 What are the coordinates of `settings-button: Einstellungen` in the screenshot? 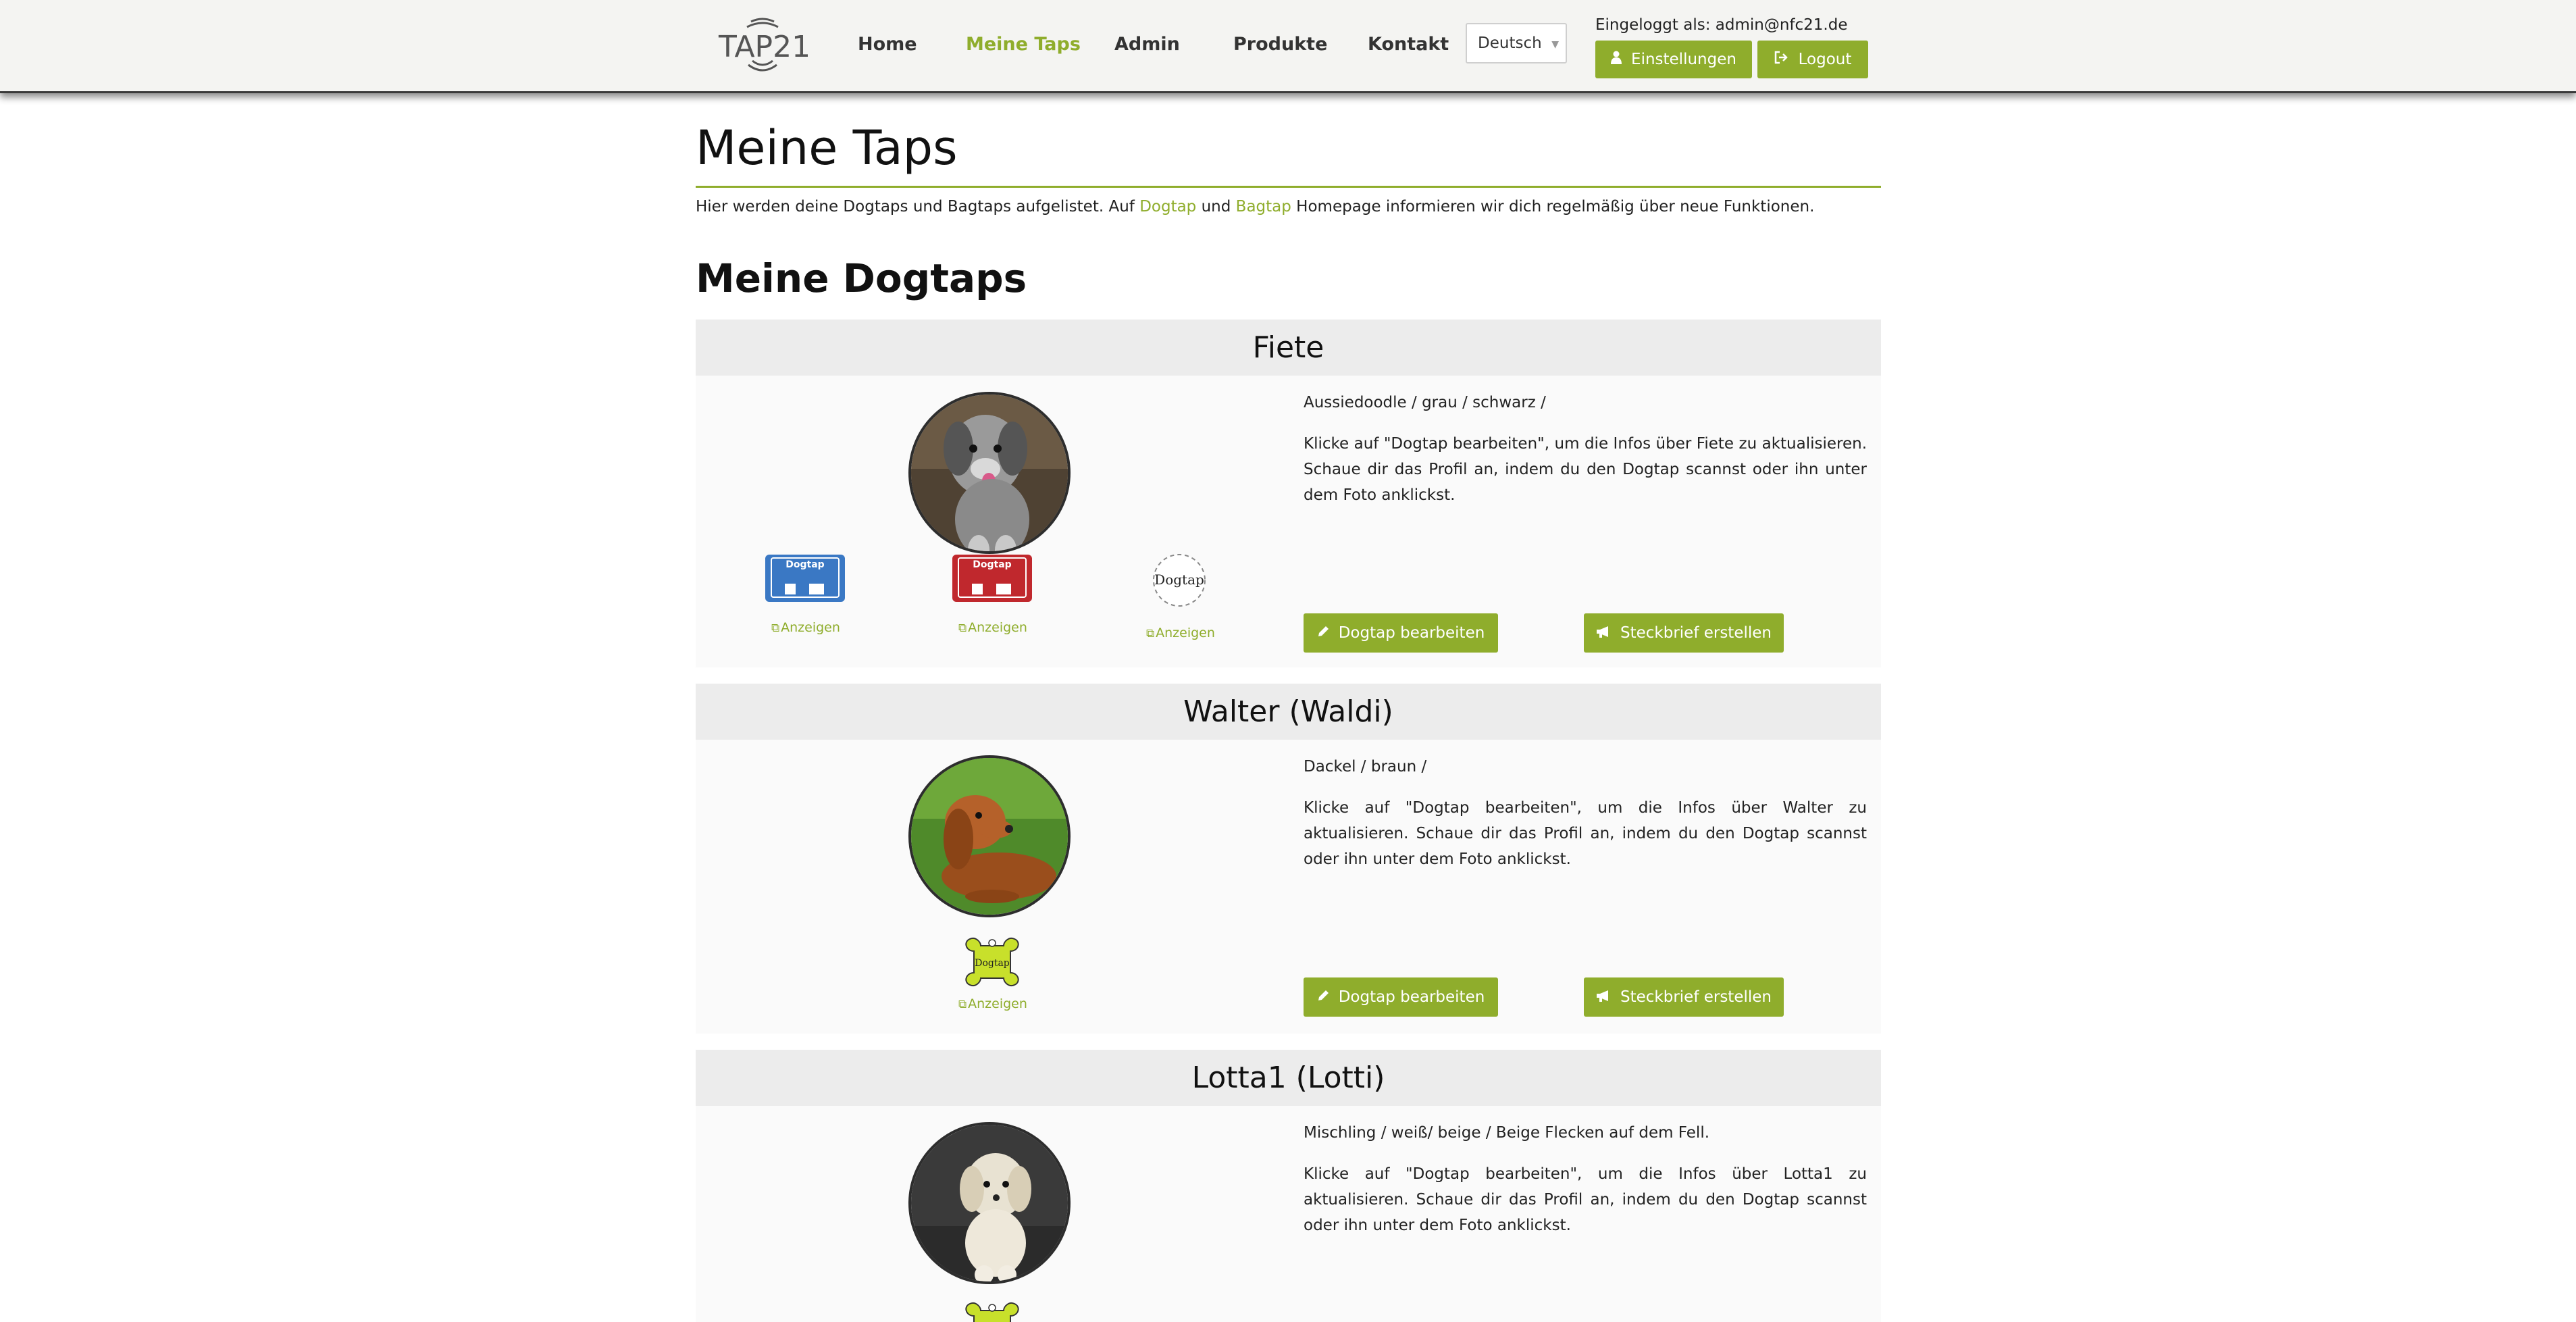 It's located at (1673, 59).